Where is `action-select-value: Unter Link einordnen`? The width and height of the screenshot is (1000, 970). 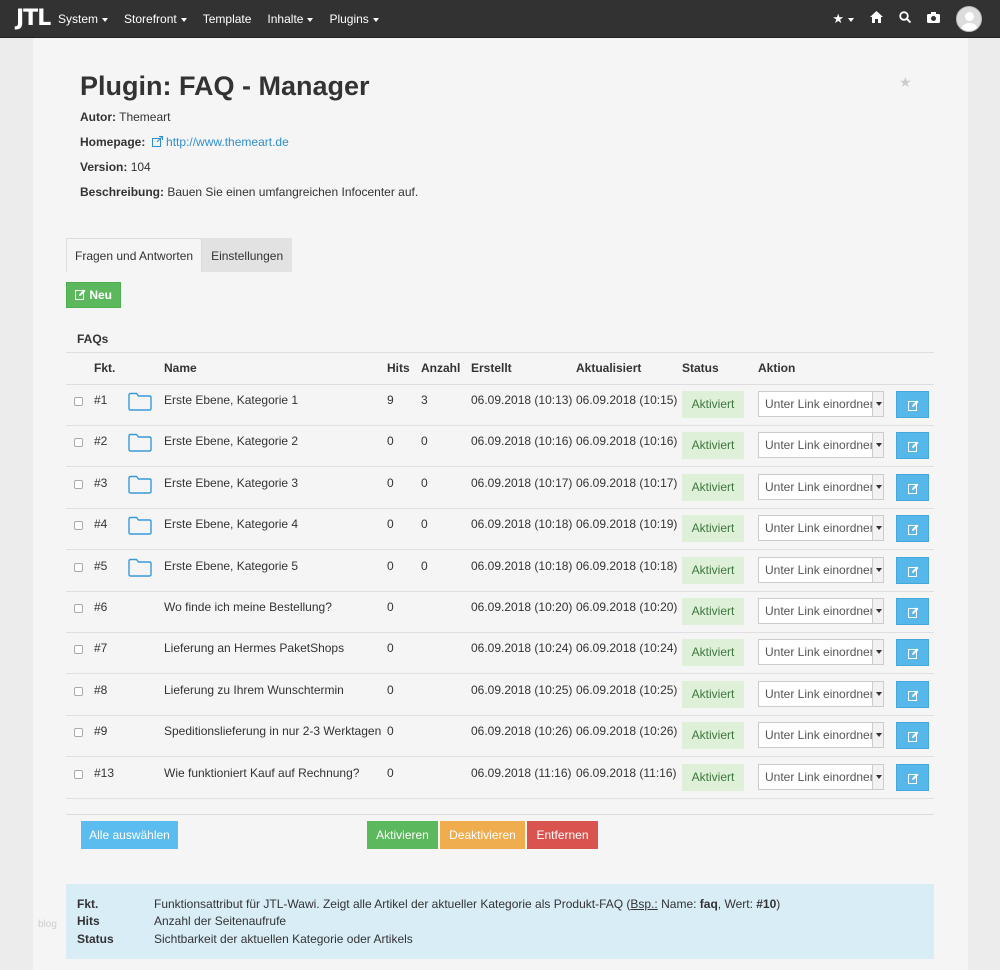 action-select-value: Unter Link einordnen is located at coordinates (821, 735).